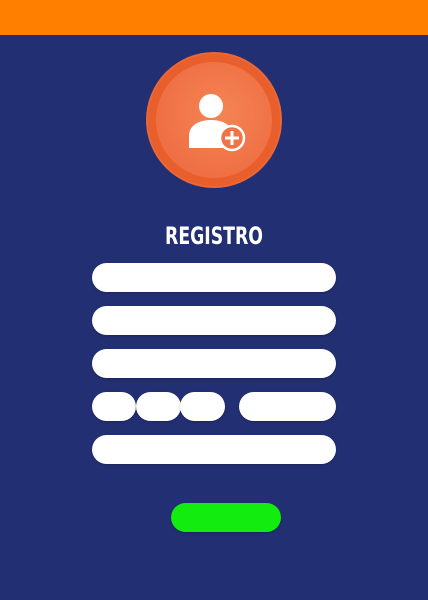  I want to click on extra-field, so click(287, 406).